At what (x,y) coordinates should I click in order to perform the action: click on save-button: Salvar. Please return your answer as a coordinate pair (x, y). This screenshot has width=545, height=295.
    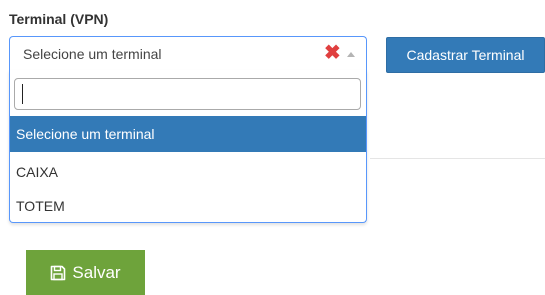
    Looking at the image, I should click on (85, 272).